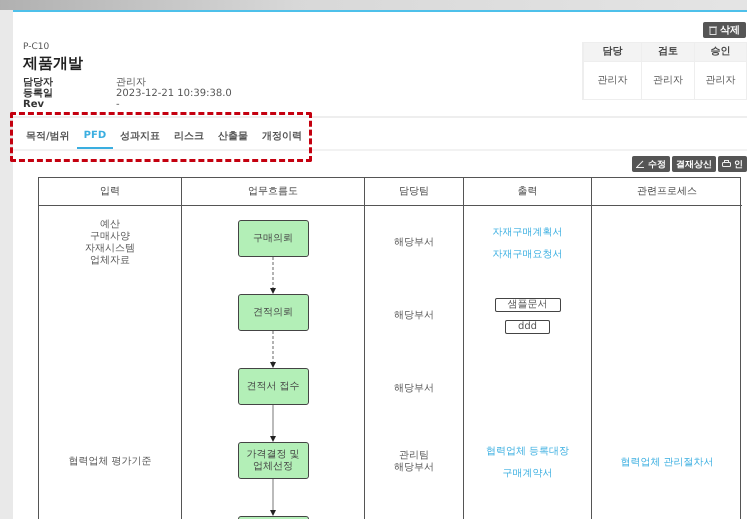 This screenshot has height=519, width=747. I want to click on approval-header: 검토, so click(667, 52).